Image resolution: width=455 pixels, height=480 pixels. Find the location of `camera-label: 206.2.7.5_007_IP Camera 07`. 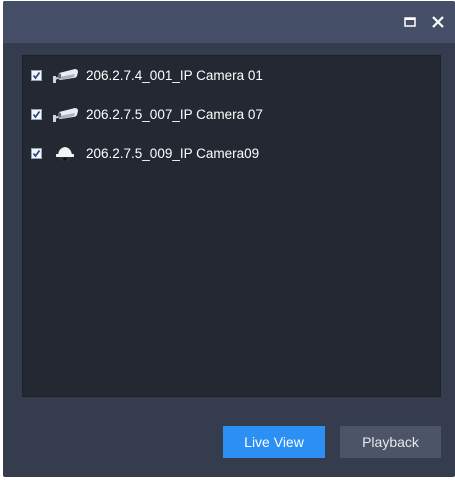

camera-label: 206.2.7.5_007_IP Camera 07 is located at coordinates (174, 114).